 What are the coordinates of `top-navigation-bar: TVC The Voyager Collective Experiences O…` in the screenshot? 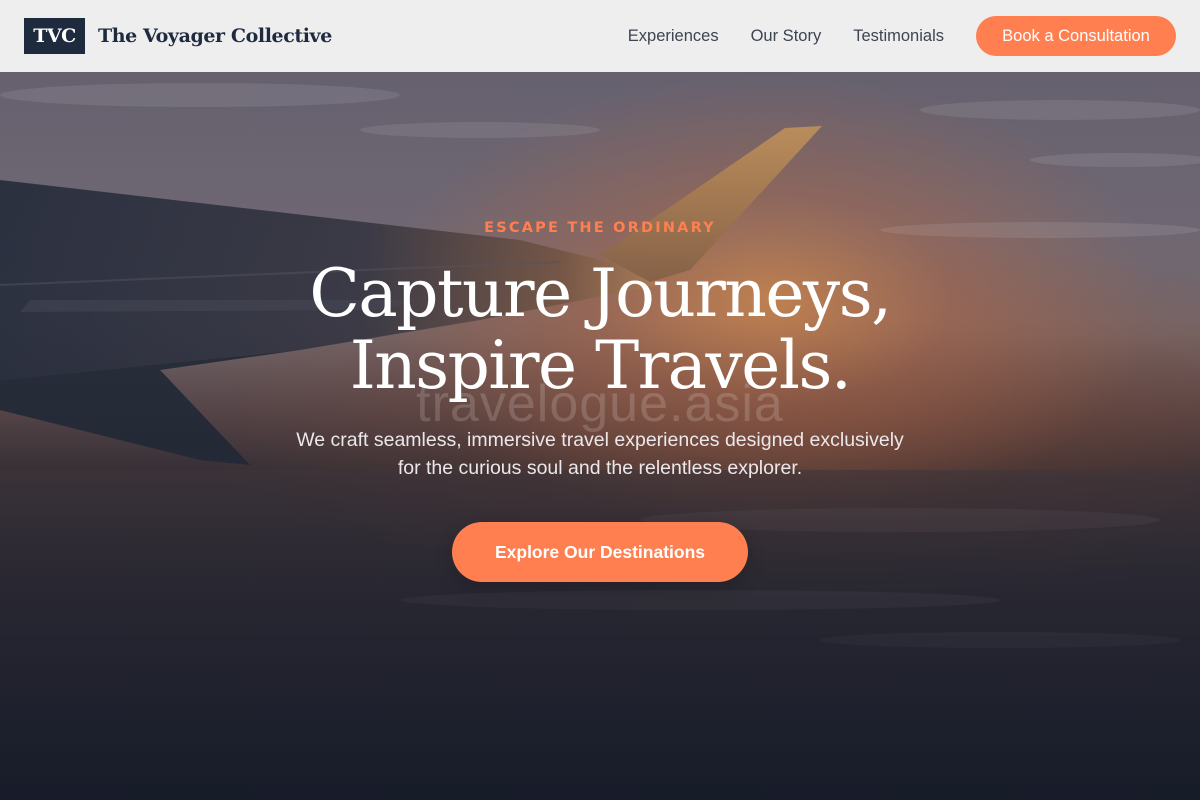 It's located at (600, 36).